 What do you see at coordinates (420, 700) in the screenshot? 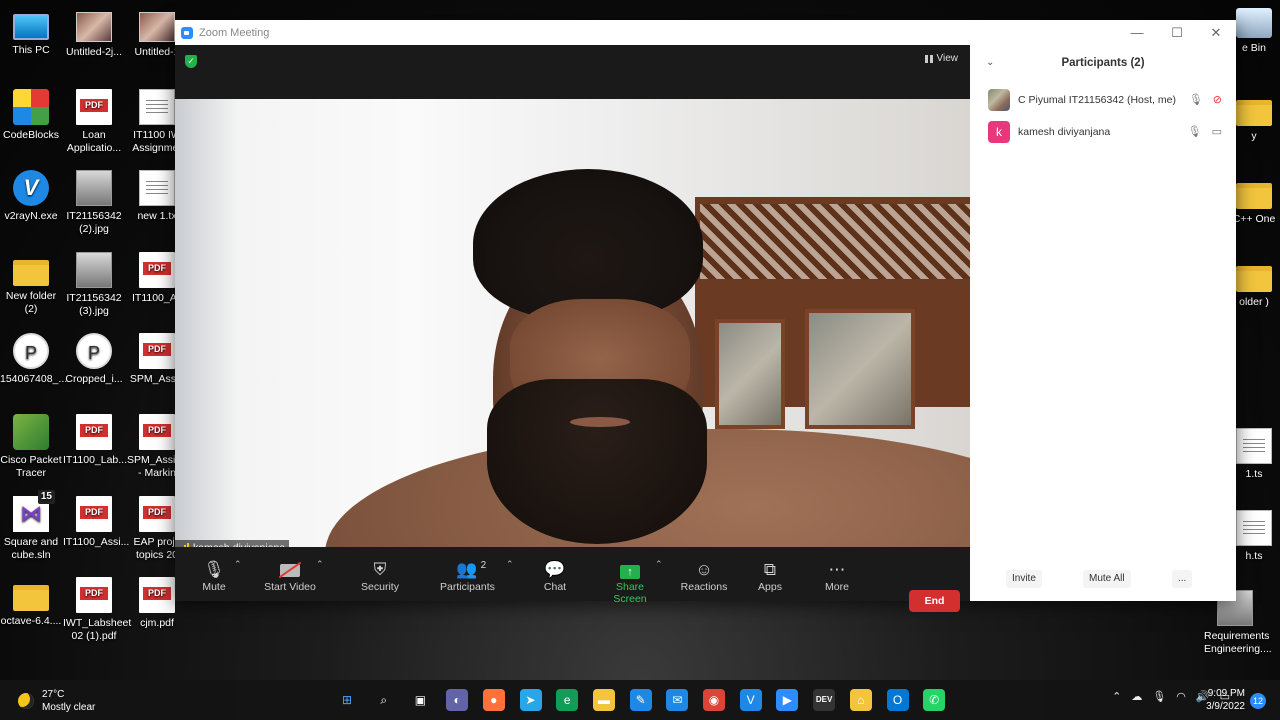
I see `task-view-icon: ▣` at bounding box center [420, 700].